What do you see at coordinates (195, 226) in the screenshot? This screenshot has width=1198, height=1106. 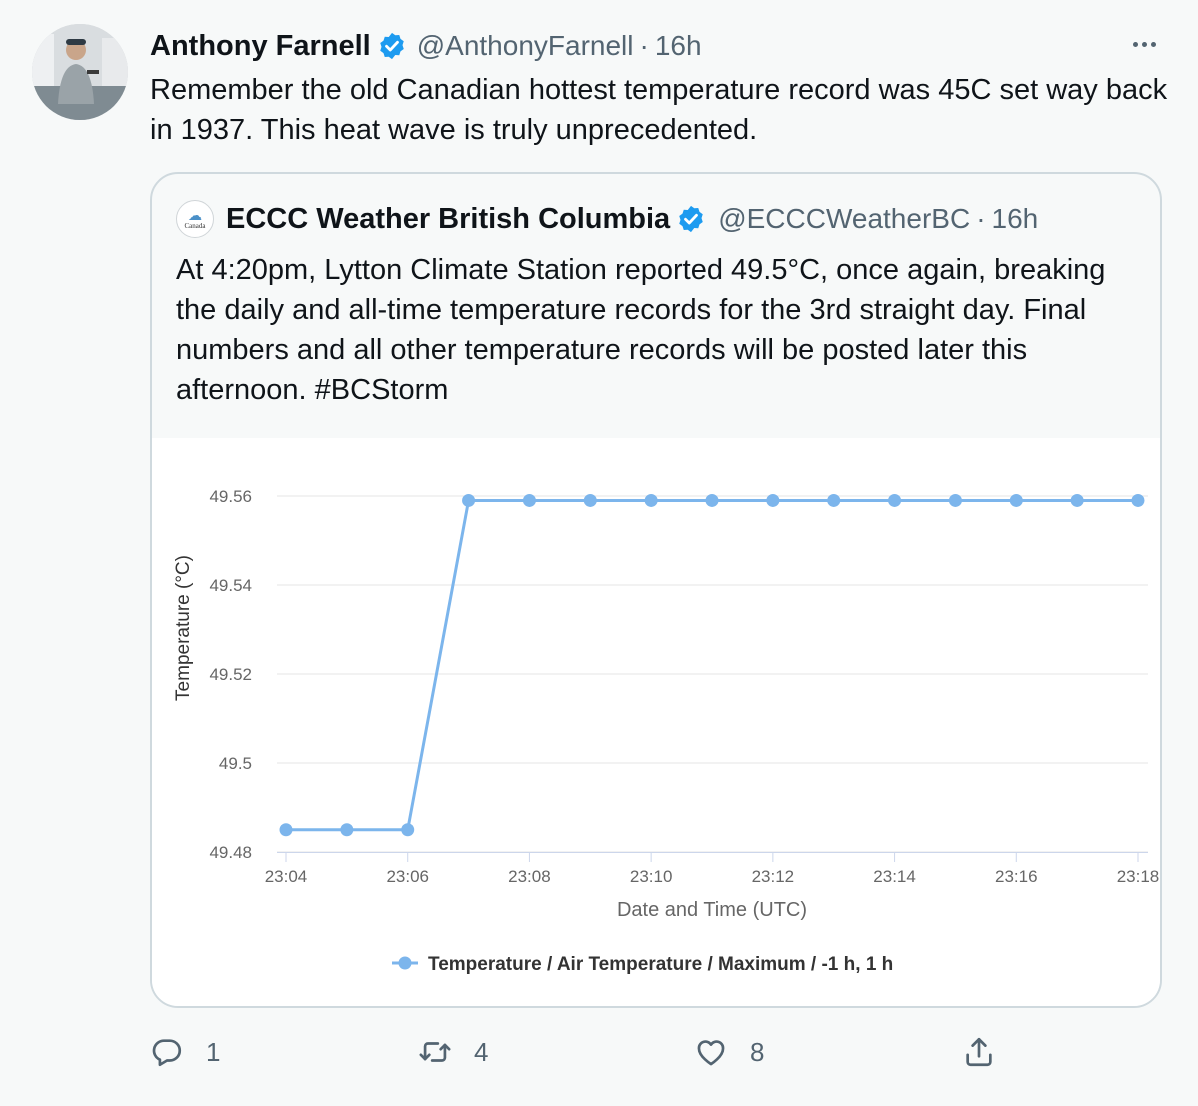 I see `canada-wordmark: Canada` at bounding box center [195, 226].